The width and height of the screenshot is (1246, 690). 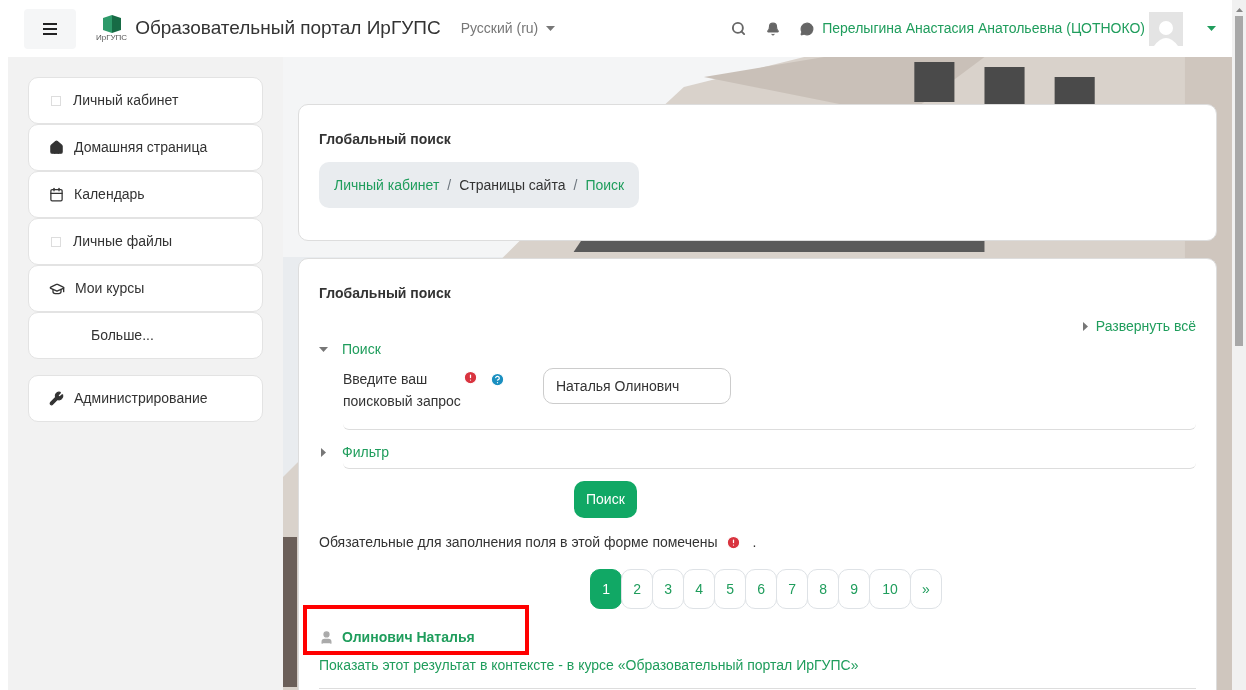 What do you see at coordinates (512, 185) in the screenshot?
I see `breadcrumb-text: Страницы сайта` at bounding box center [512, 185].